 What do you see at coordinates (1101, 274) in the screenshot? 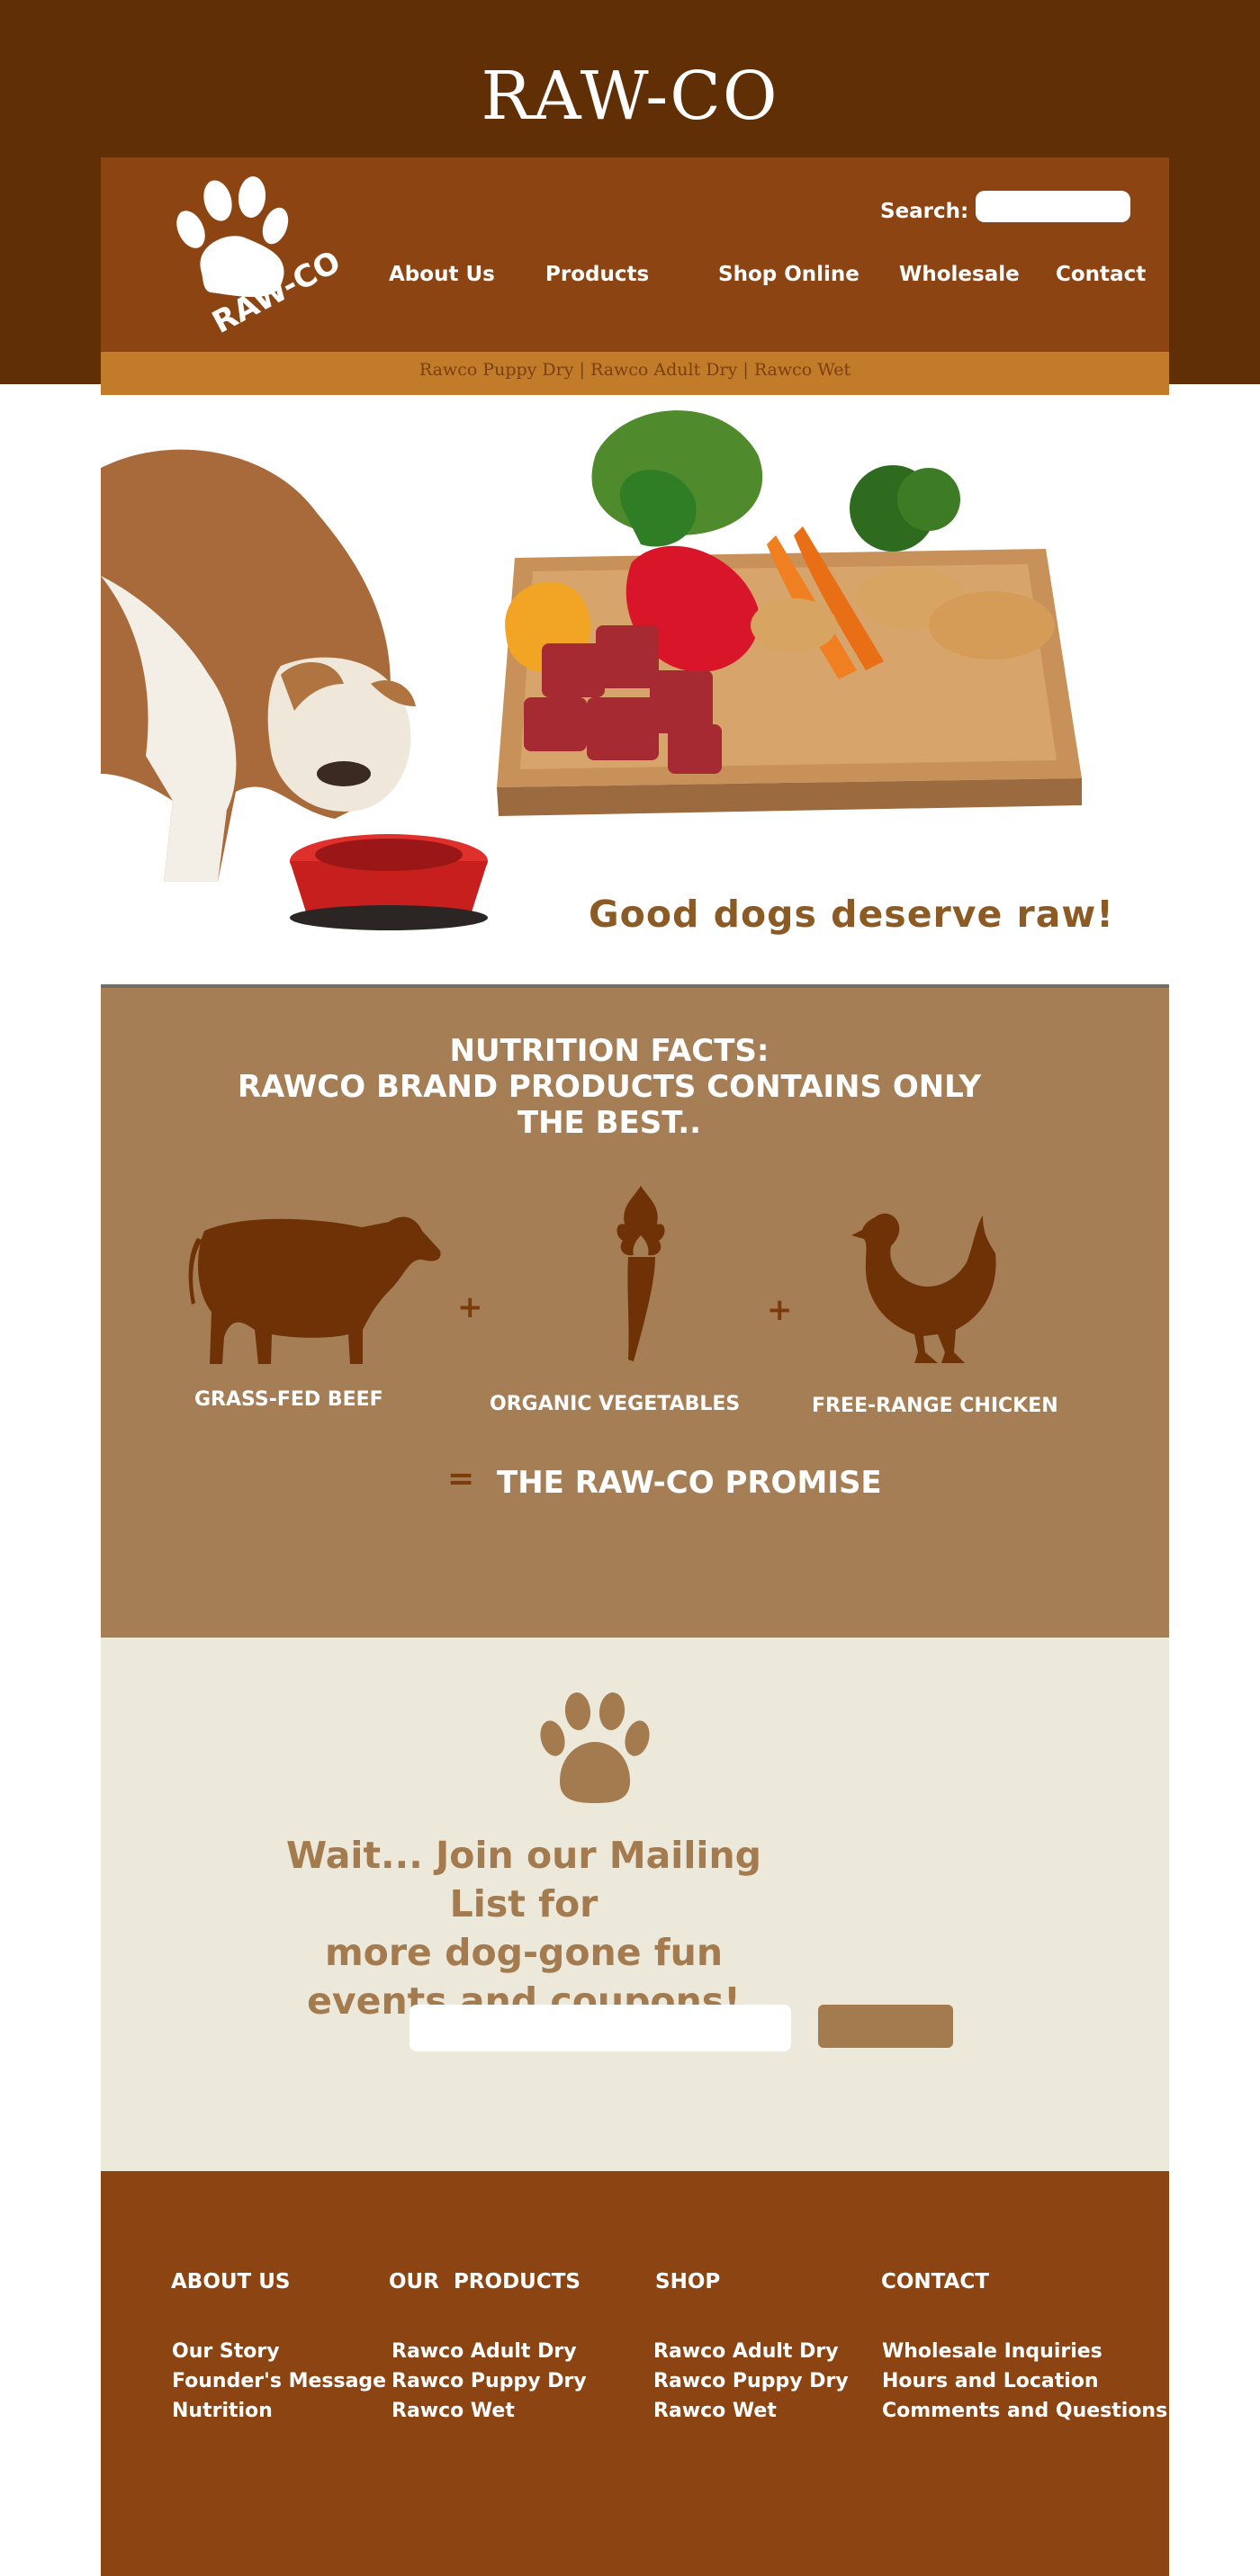
I see `nav-contact: Contact` at bounding box center [1101, 274].